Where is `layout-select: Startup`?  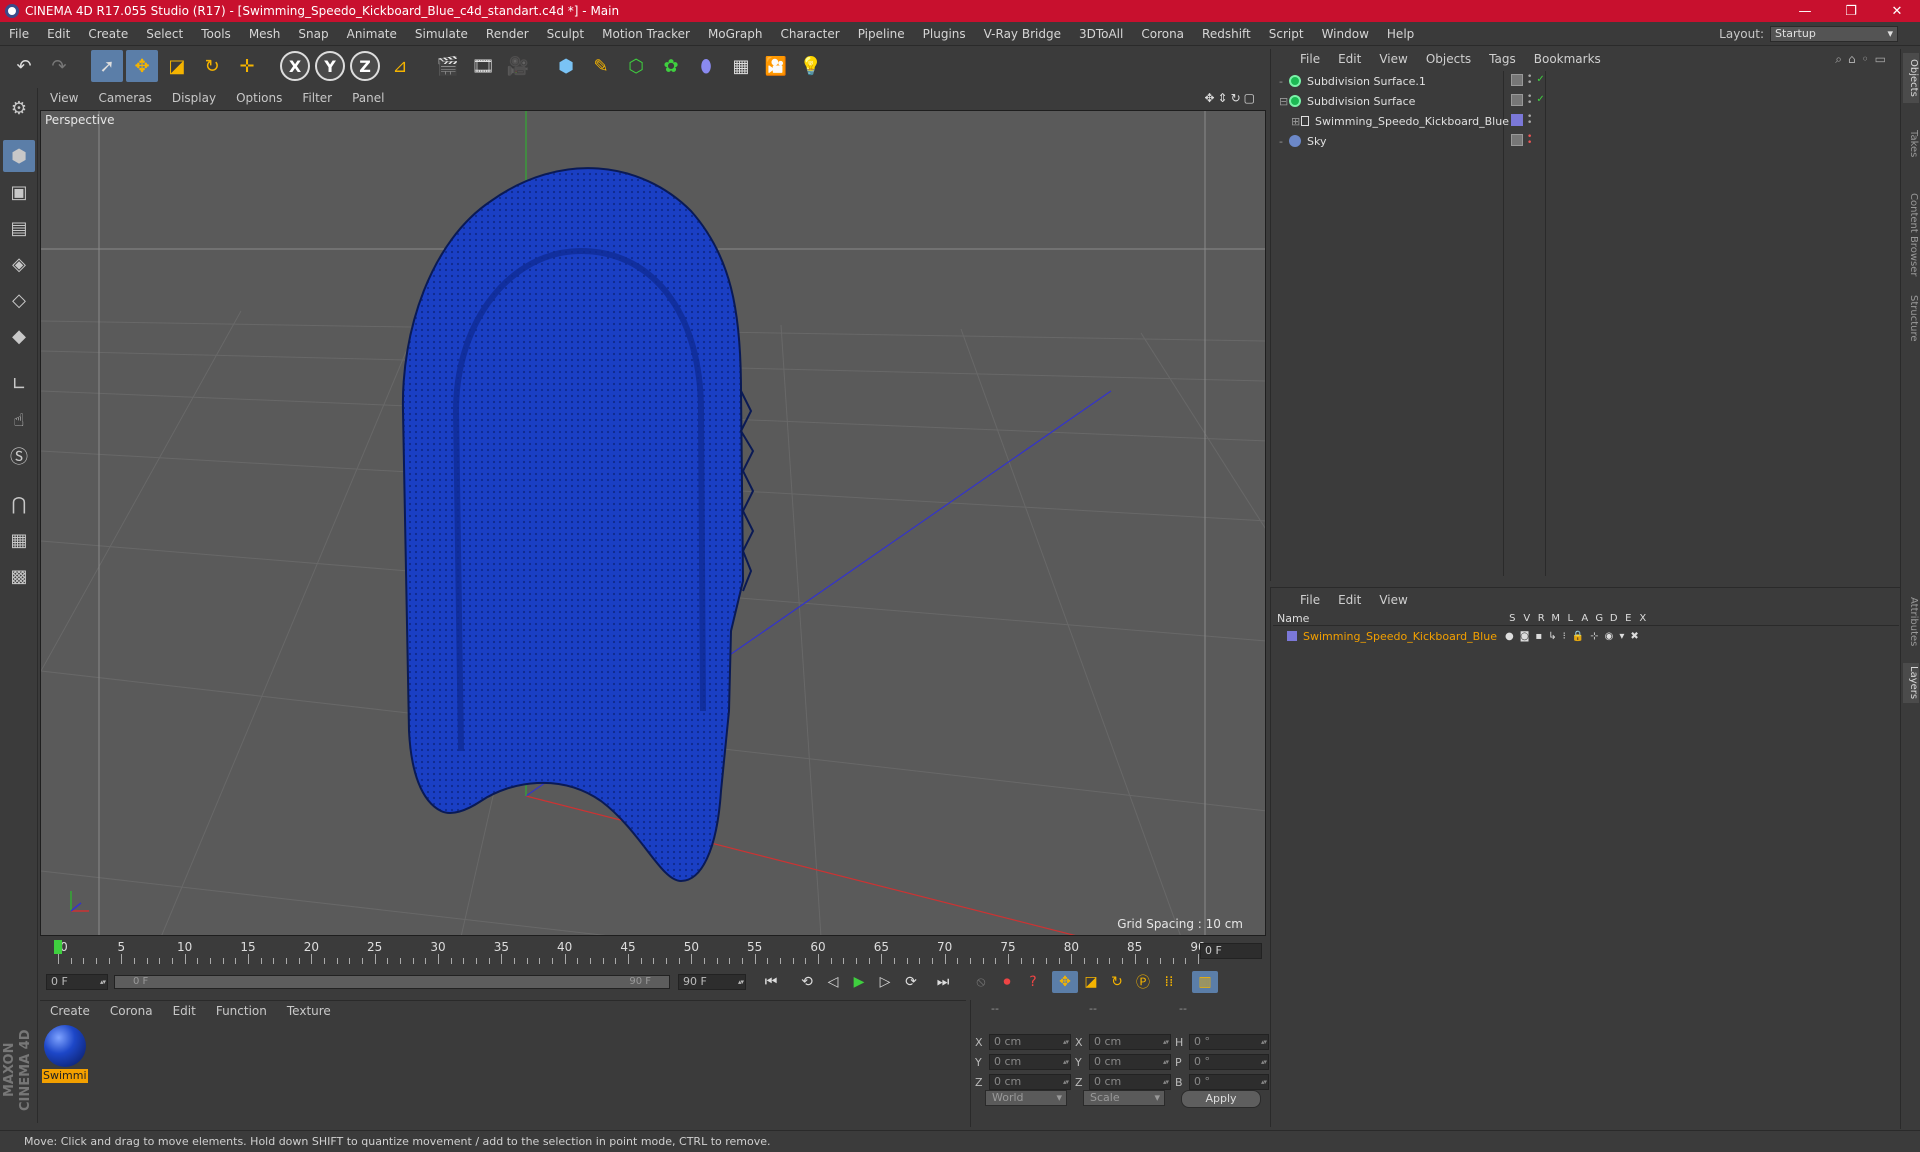
layout-select: Startup is located at coordinates (1834, 33).